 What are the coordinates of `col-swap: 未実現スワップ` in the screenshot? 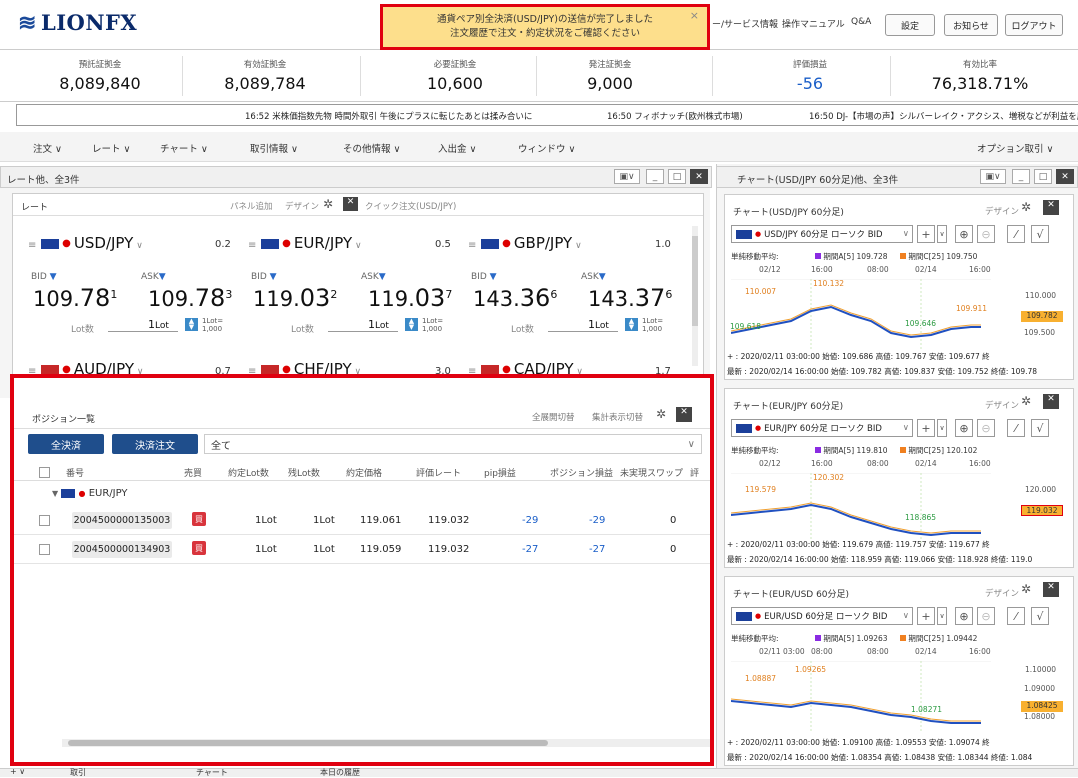 It's located at (651, 472).